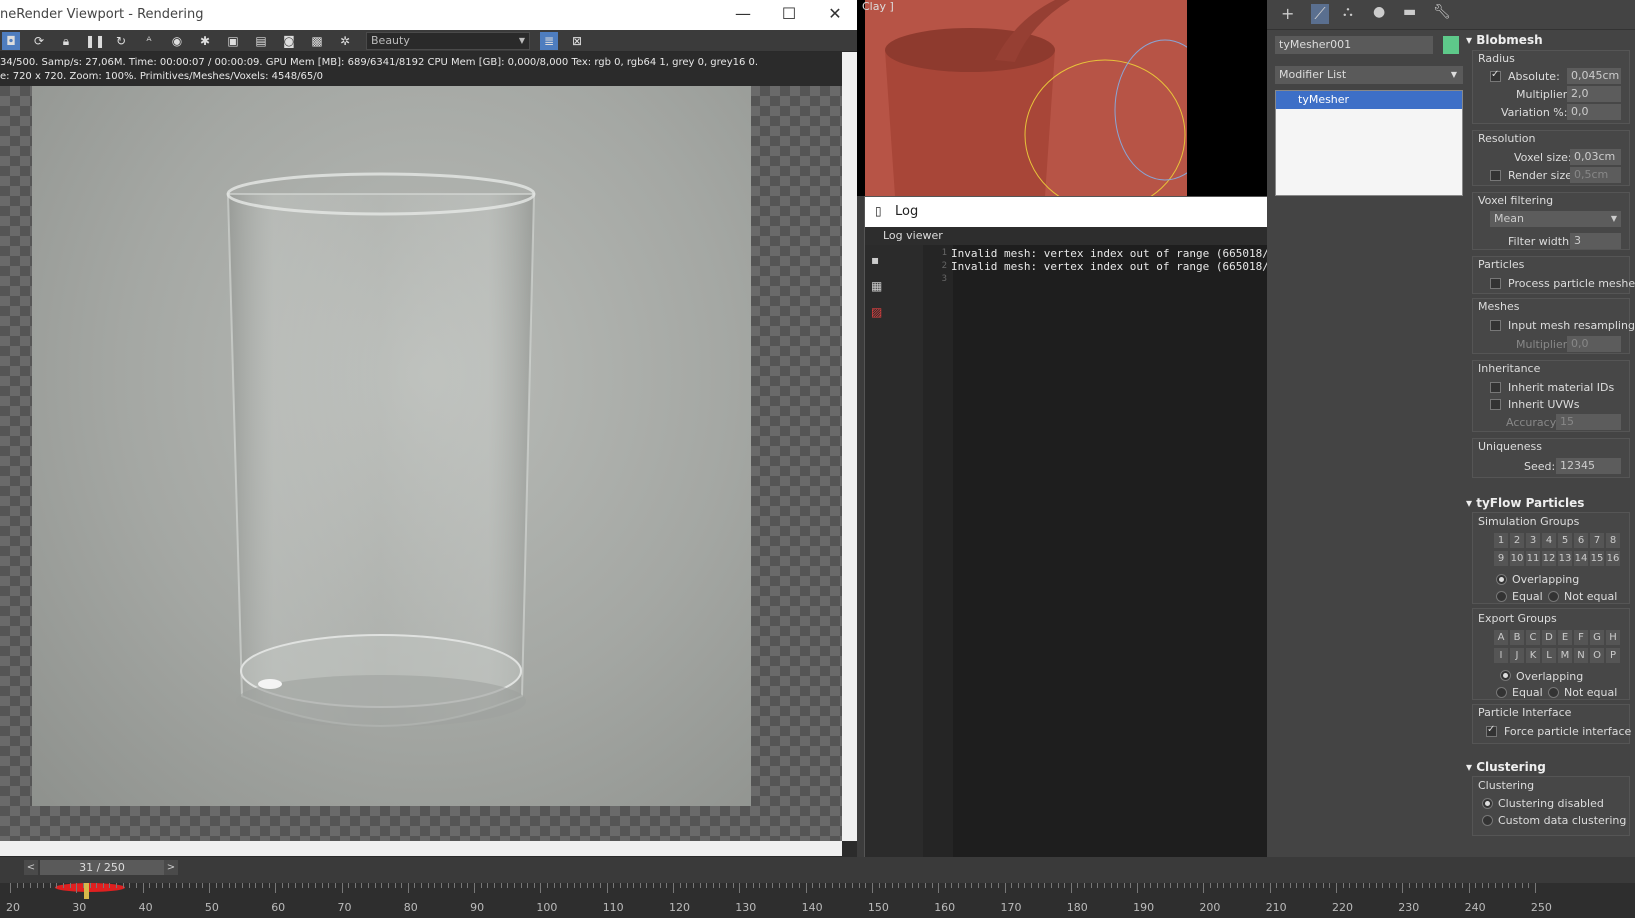 The image size is (1635, 918). I want to click on pause-icon: ❚❚, so click(95, 41).